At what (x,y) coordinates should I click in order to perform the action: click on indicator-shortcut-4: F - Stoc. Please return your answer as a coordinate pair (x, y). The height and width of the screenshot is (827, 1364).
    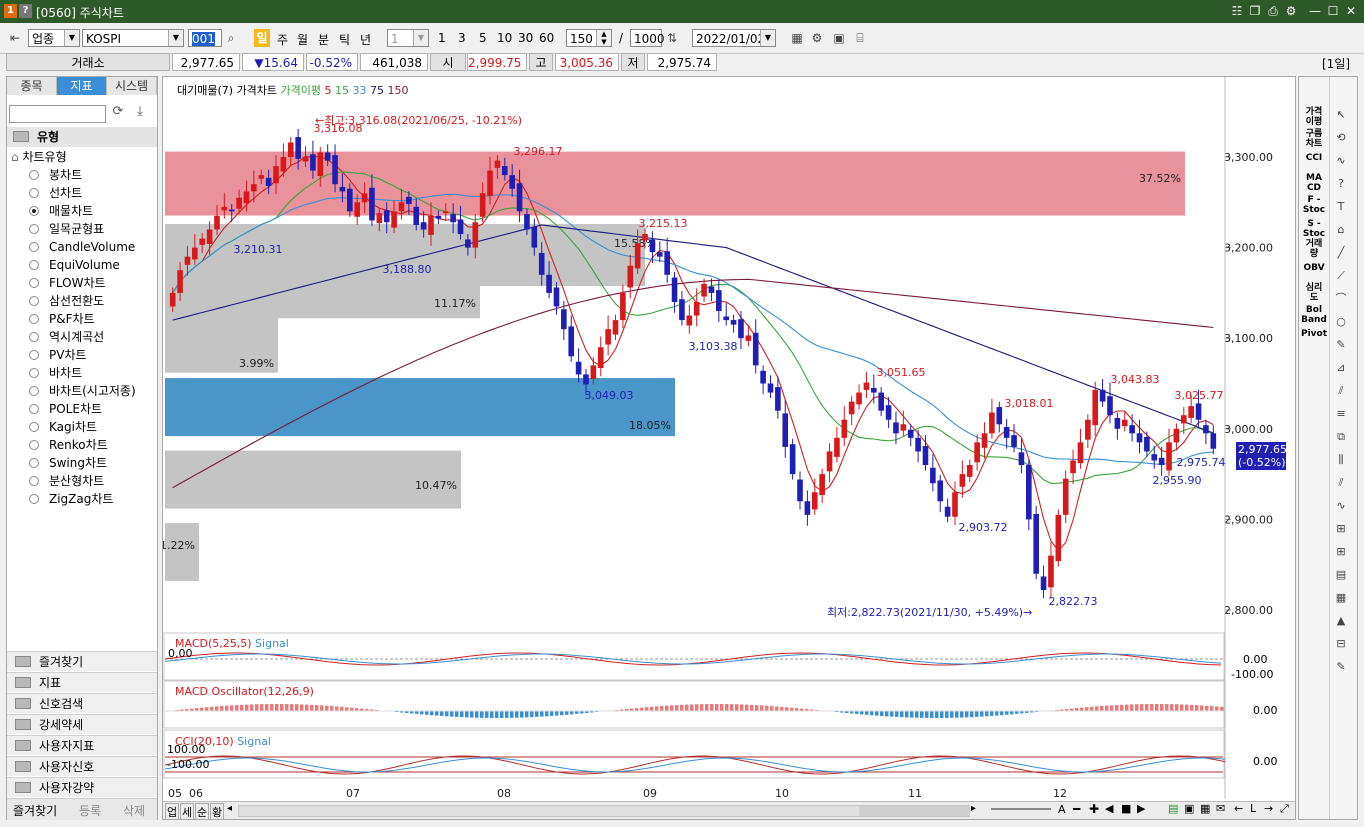
    Looking at the image, I should click on (1314, 205).